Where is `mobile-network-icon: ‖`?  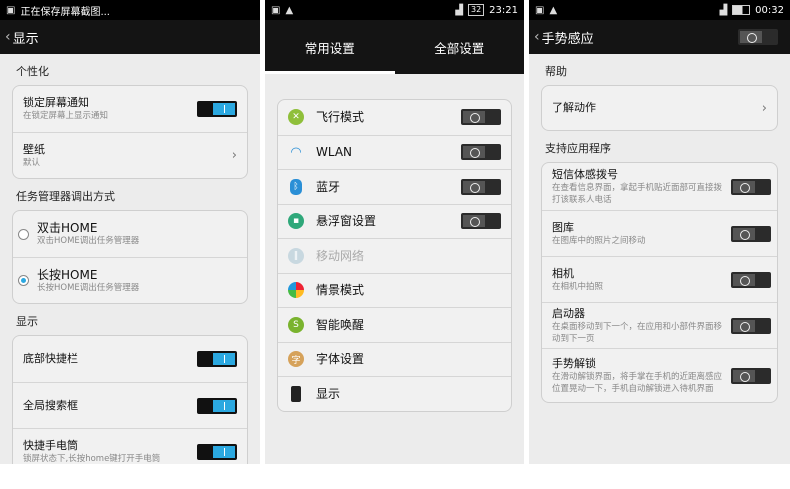 mobile-network-icon: ‖ is located at coordinates (296, 255).